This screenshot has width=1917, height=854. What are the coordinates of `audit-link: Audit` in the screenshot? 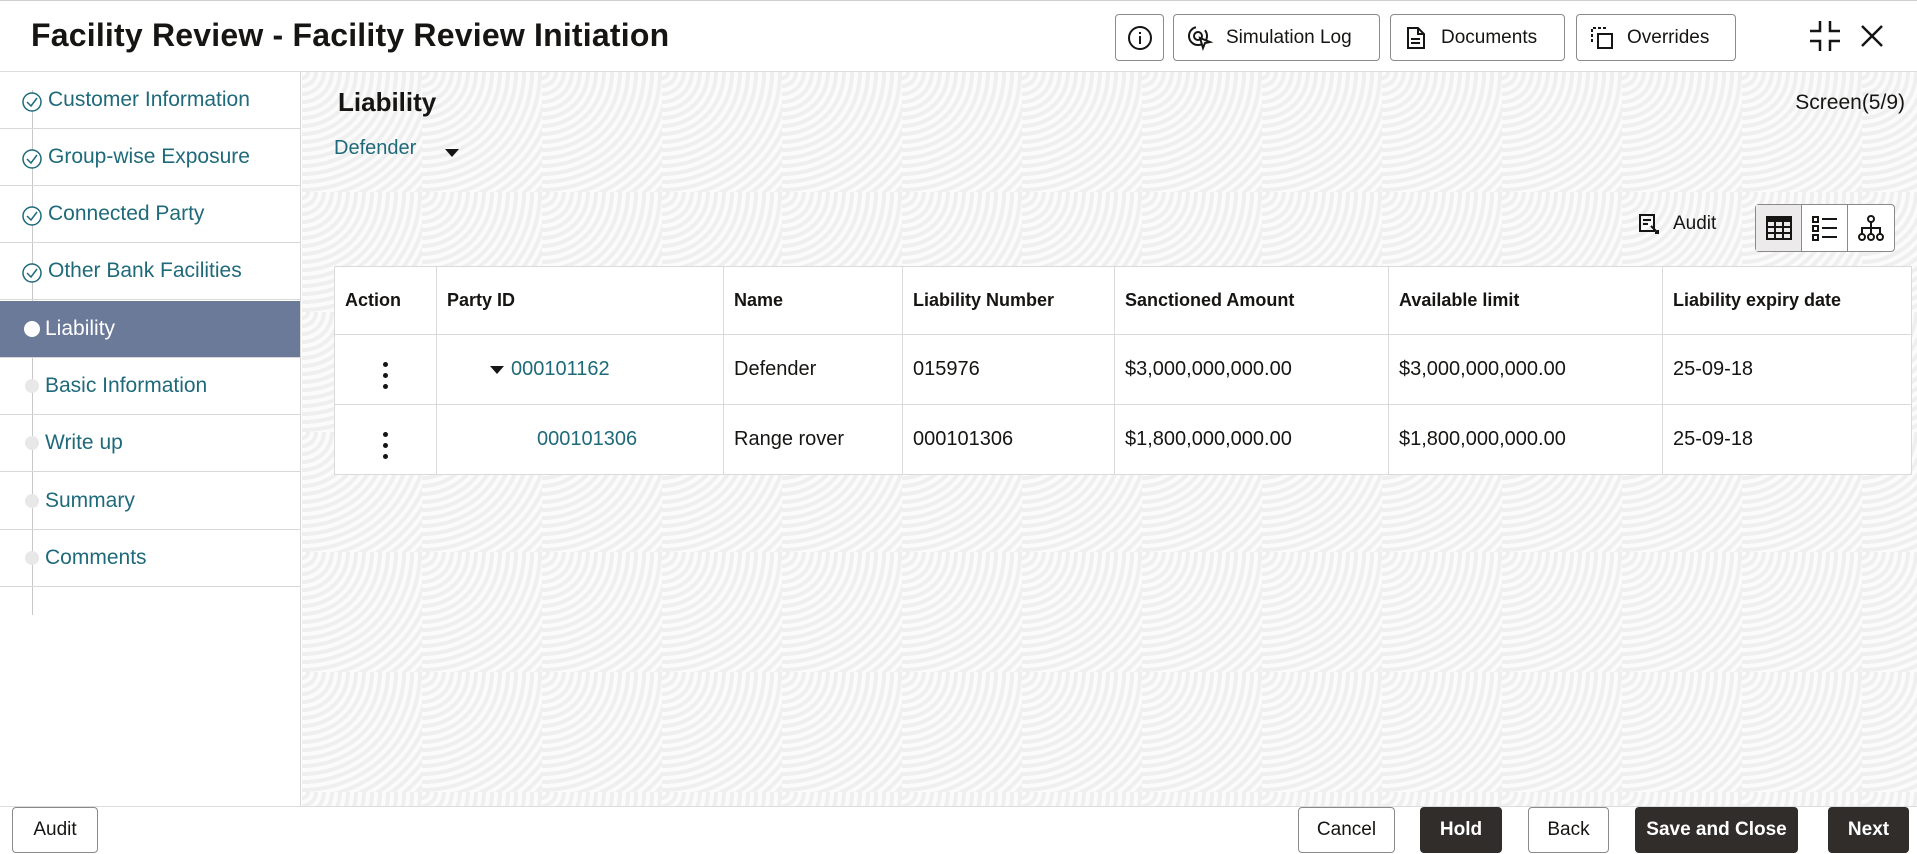 It's located at (1676, 224).